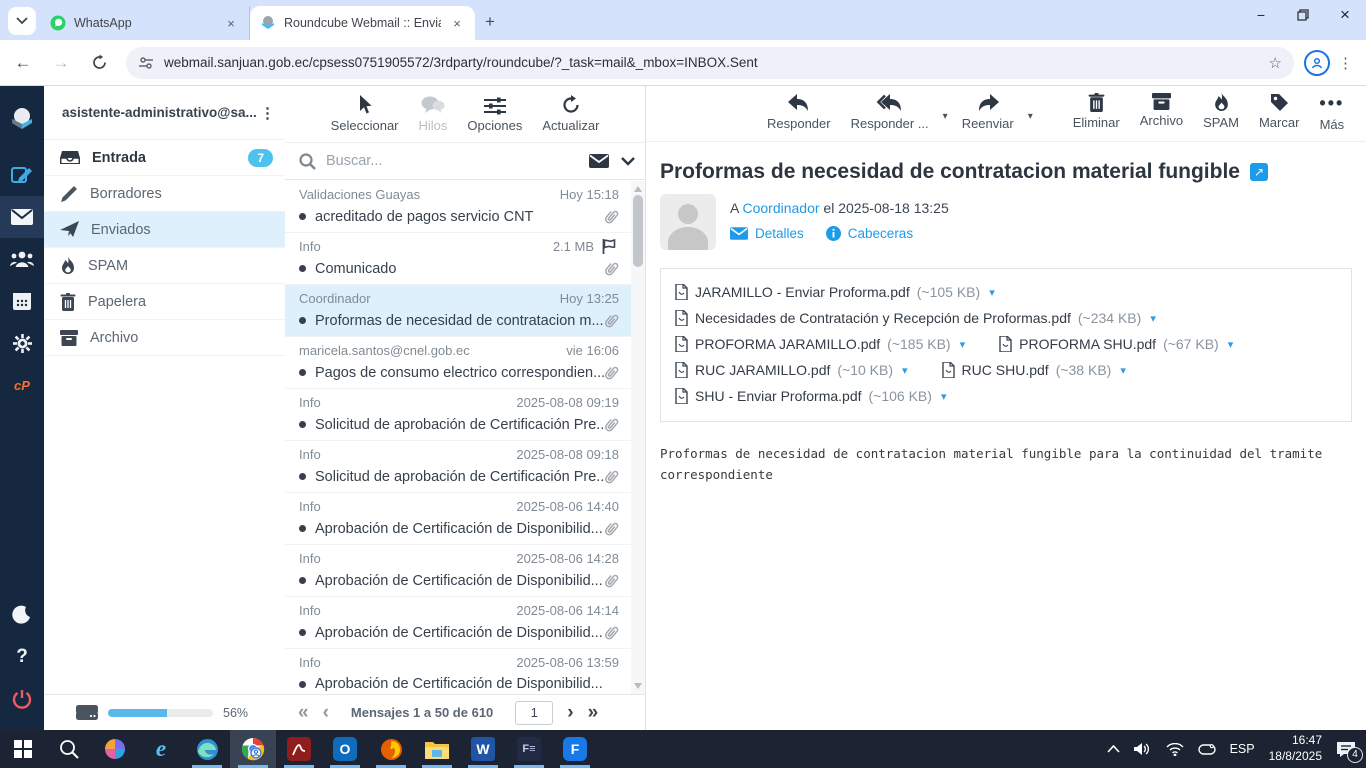 The image size is (1366, 768). I want to click on forward-button: →, so click(61, 63).